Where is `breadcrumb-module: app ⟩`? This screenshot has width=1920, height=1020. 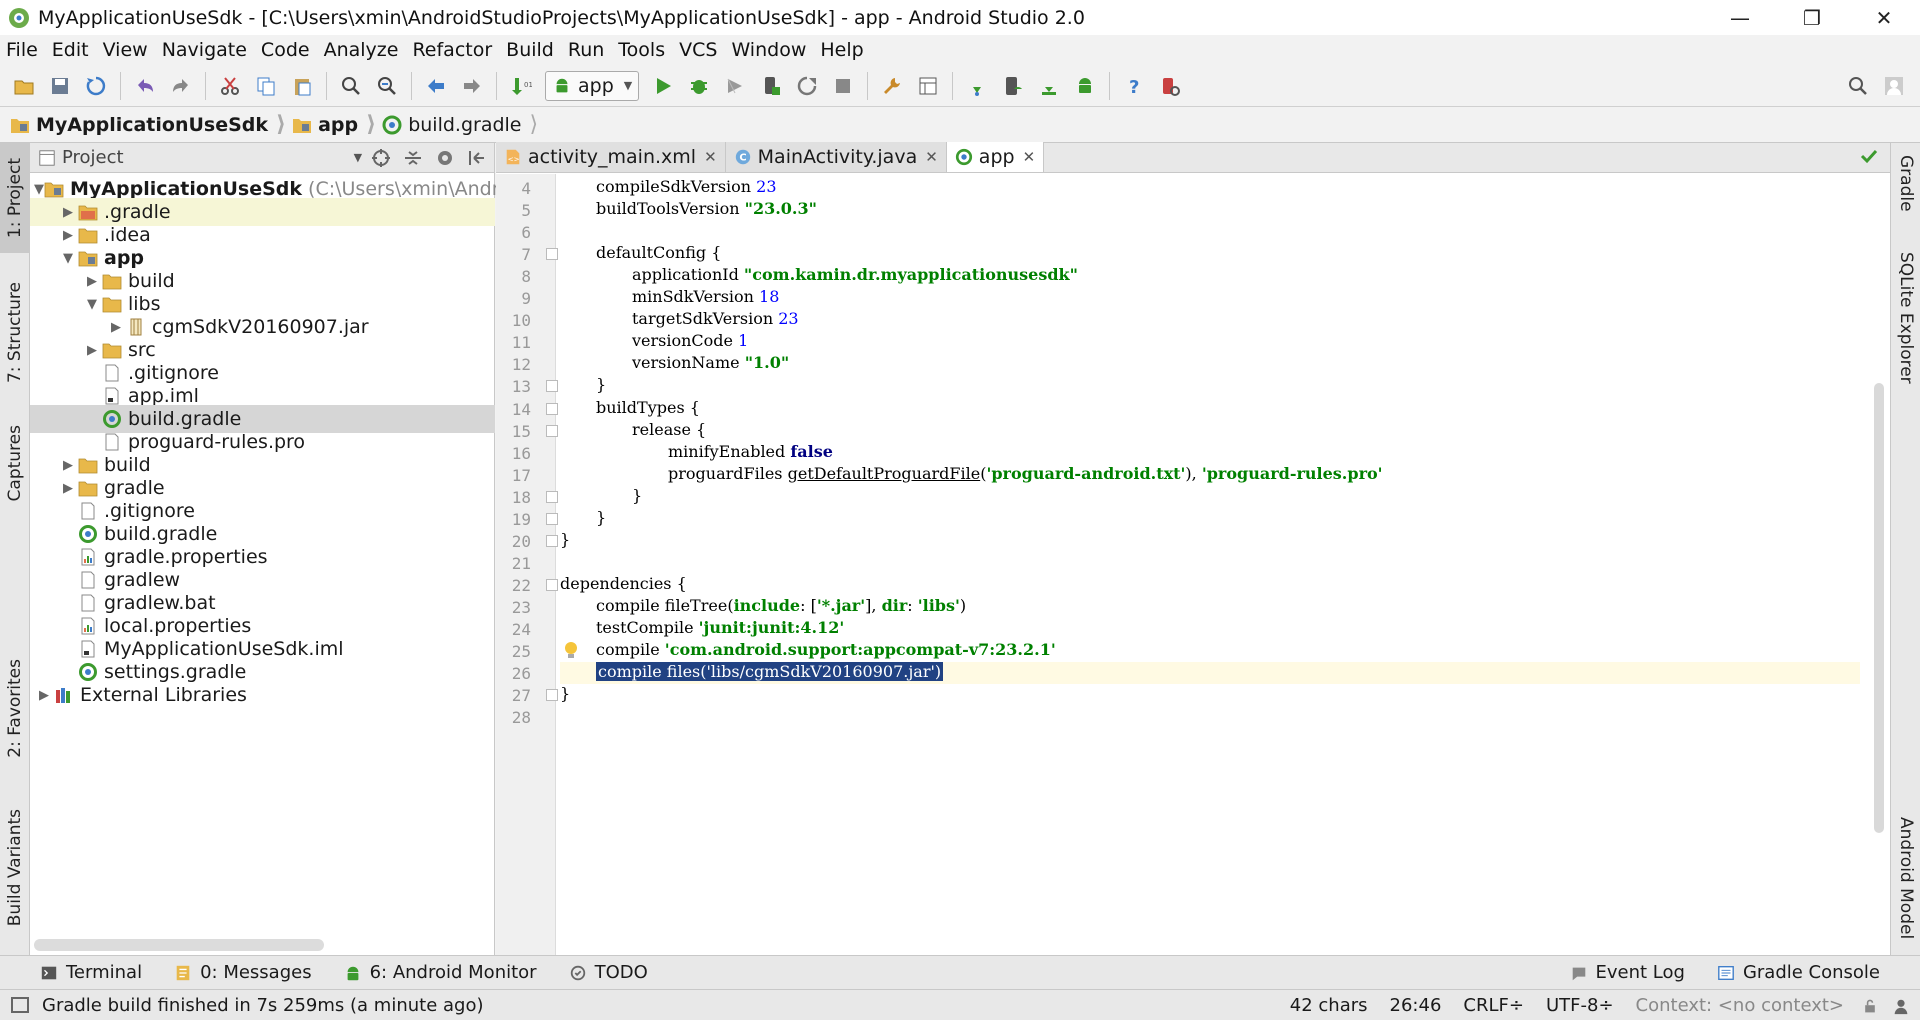
breadcrumb-module: app ⟩ is located at coordinates (334, 124).